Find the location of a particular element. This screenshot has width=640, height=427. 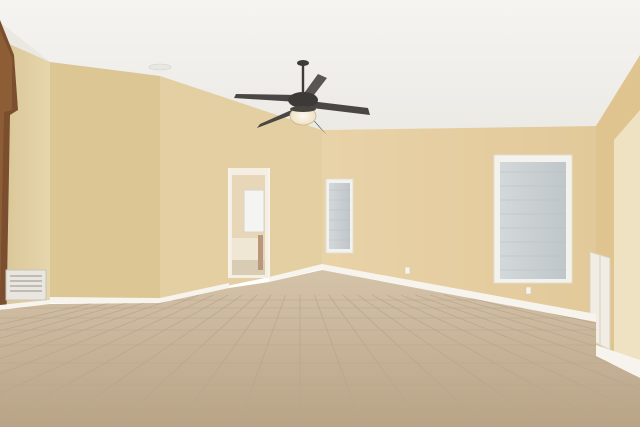

doorway is located at coordinates (249, 223).